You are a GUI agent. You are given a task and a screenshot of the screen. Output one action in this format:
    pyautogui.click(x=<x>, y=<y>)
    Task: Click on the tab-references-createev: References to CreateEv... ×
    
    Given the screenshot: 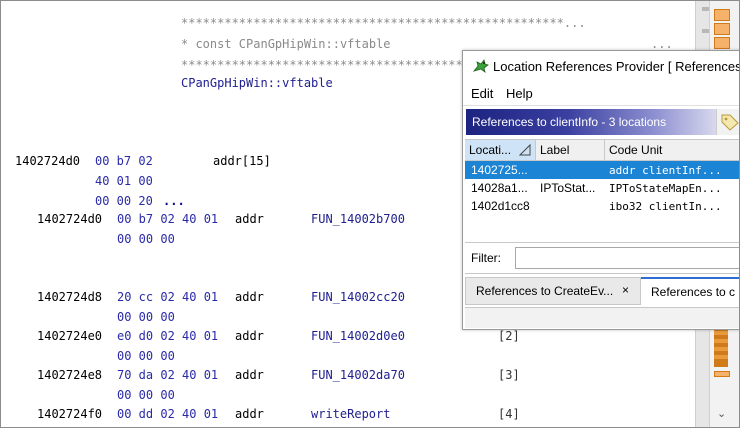 What is the action you would take?
    pyautogui.click(x=553, y=291)
    